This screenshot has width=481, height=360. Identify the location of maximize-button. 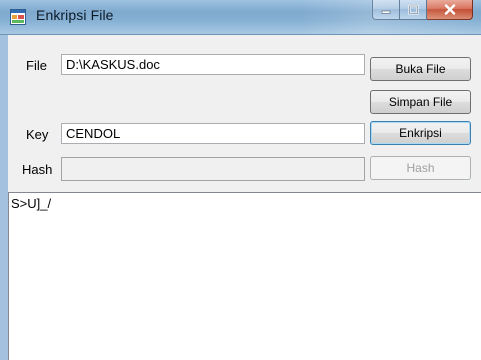
(413, 10).